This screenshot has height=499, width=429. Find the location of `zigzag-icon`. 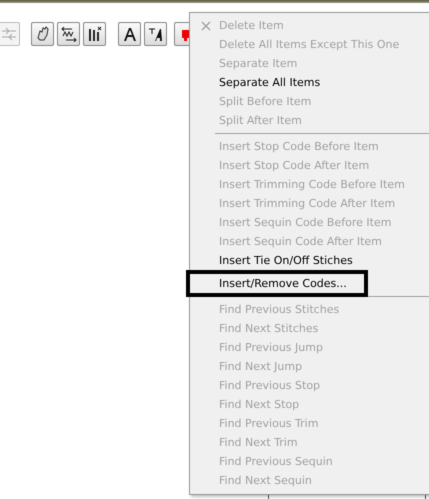

zigzag-icon is located at coordinates (68, 34).